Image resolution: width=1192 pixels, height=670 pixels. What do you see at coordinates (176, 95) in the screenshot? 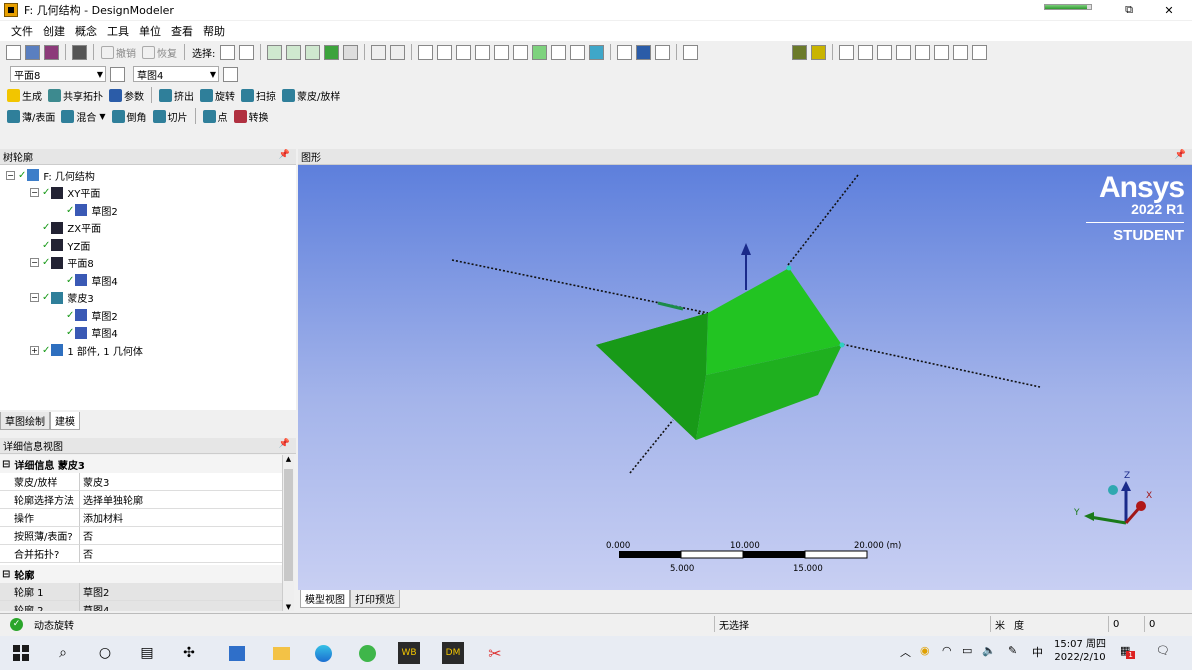
I see `extrude-button: 挤出` at bounding box center [176, 95].